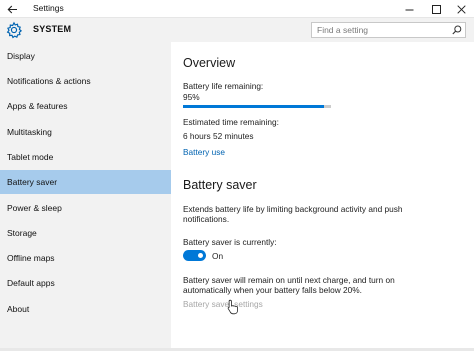 Image resolution: width=474 pixels, height=351 pixels. What do you see at coordinates (223, 86) in the screenshot?
I see `battery-life-label: Battery life remaining:` at bounding box center [223, 86].